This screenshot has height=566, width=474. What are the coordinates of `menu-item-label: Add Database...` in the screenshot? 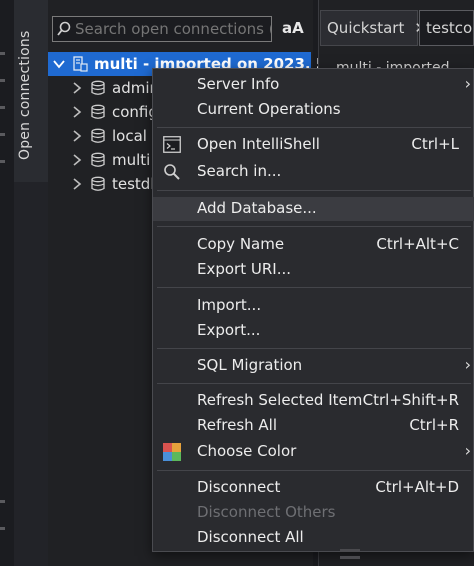 It's located at (257, 208).